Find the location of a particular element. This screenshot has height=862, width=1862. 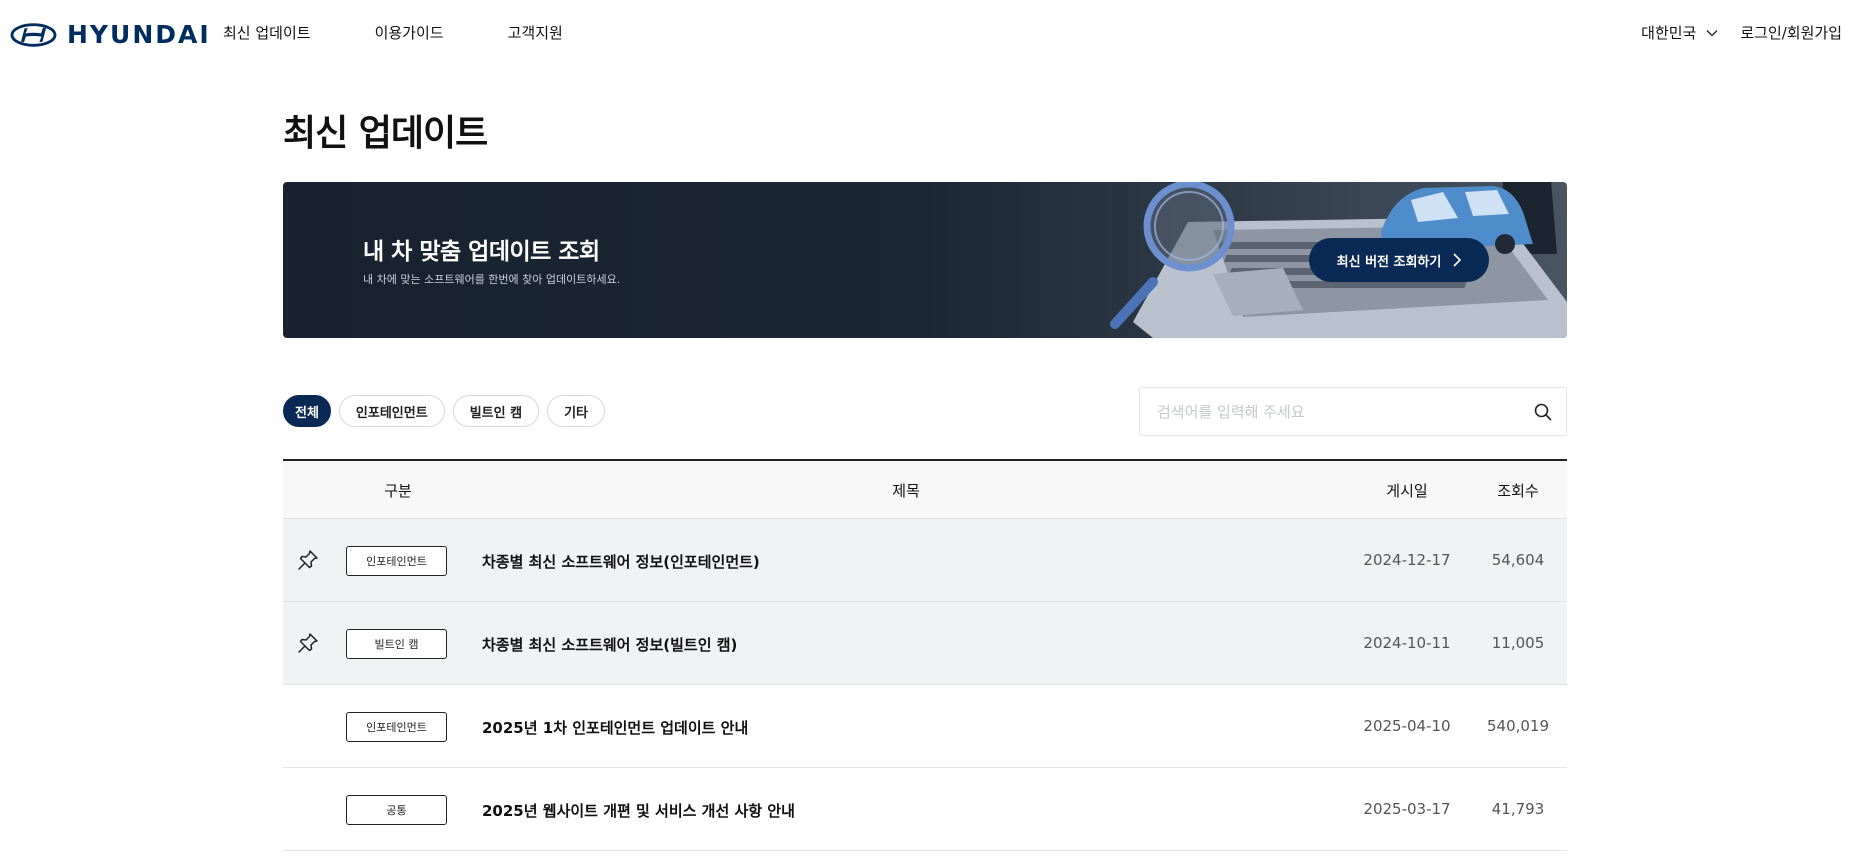

row-title: 차종별 최신 소프트웨어 정보(빌트인 캠) is located at coordinates (609, 644).